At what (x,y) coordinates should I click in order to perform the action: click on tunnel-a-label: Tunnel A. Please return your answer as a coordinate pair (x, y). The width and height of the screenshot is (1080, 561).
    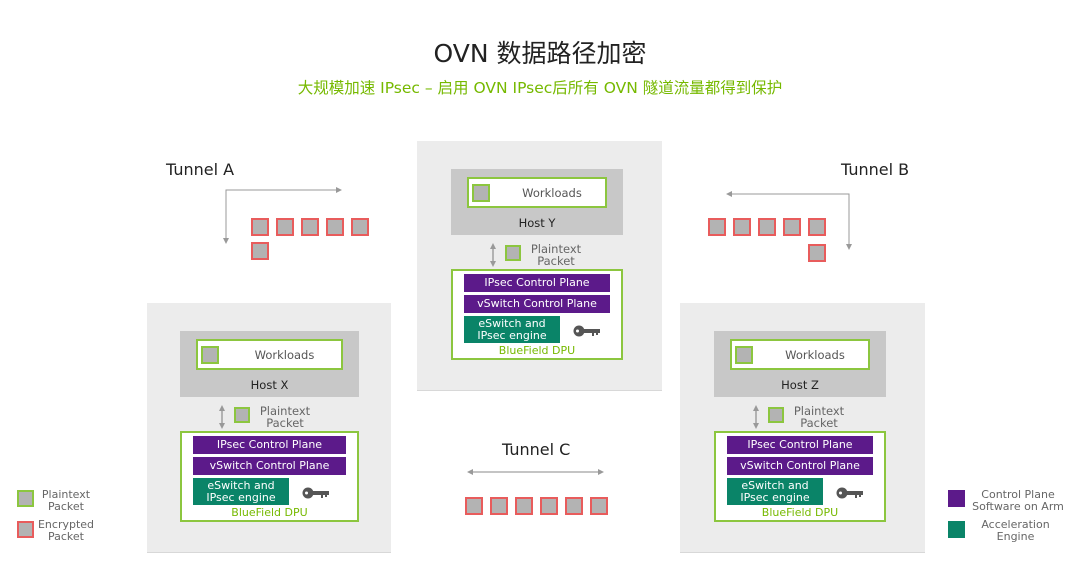
    Looking at the image, I should click on (200, 169).